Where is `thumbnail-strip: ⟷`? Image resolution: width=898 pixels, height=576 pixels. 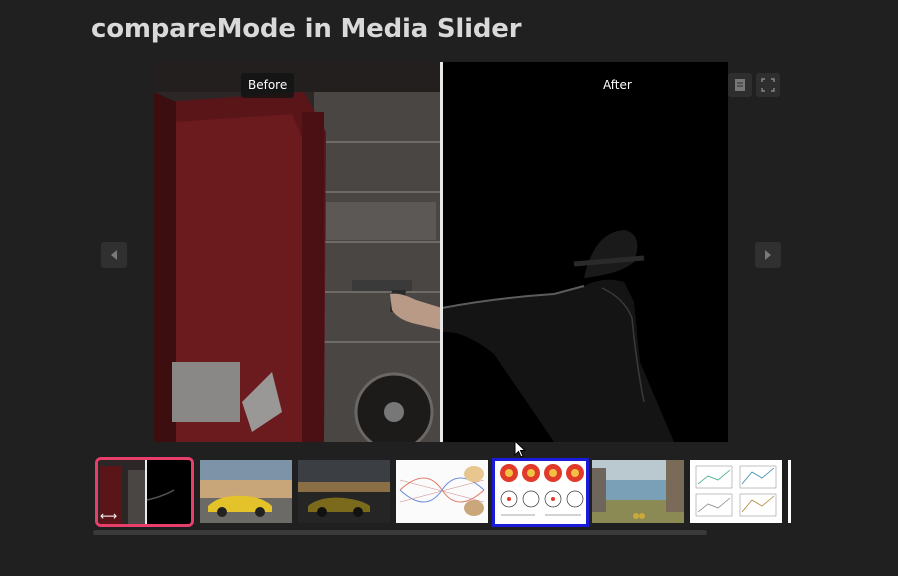 thumbnail-strip: ⟷ is located at coordinates (449, 492).